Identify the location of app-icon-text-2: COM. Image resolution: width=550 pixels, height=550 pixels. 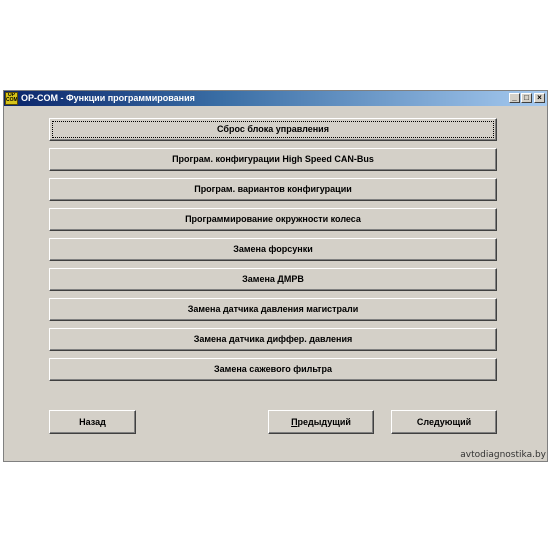
(12, 100).